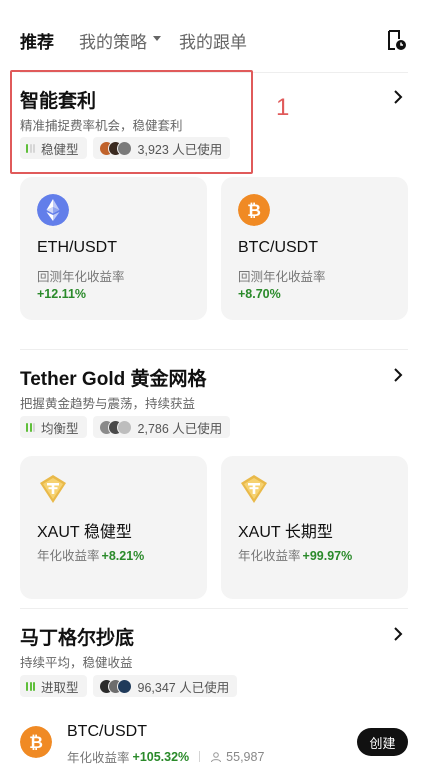 This screenshot has height=769, width=430. Describe the element at coordinates (77, 636) in the screenshot. I see `section-title: 马丁格尔抄底` at that location.